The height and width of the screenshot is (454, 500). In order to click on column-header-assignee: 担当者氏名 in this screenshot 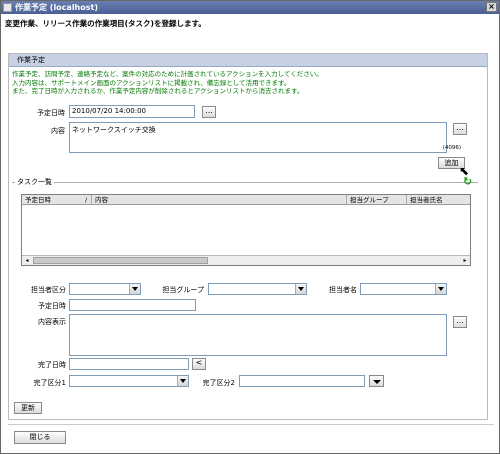, I will do `click(438, 200)`.